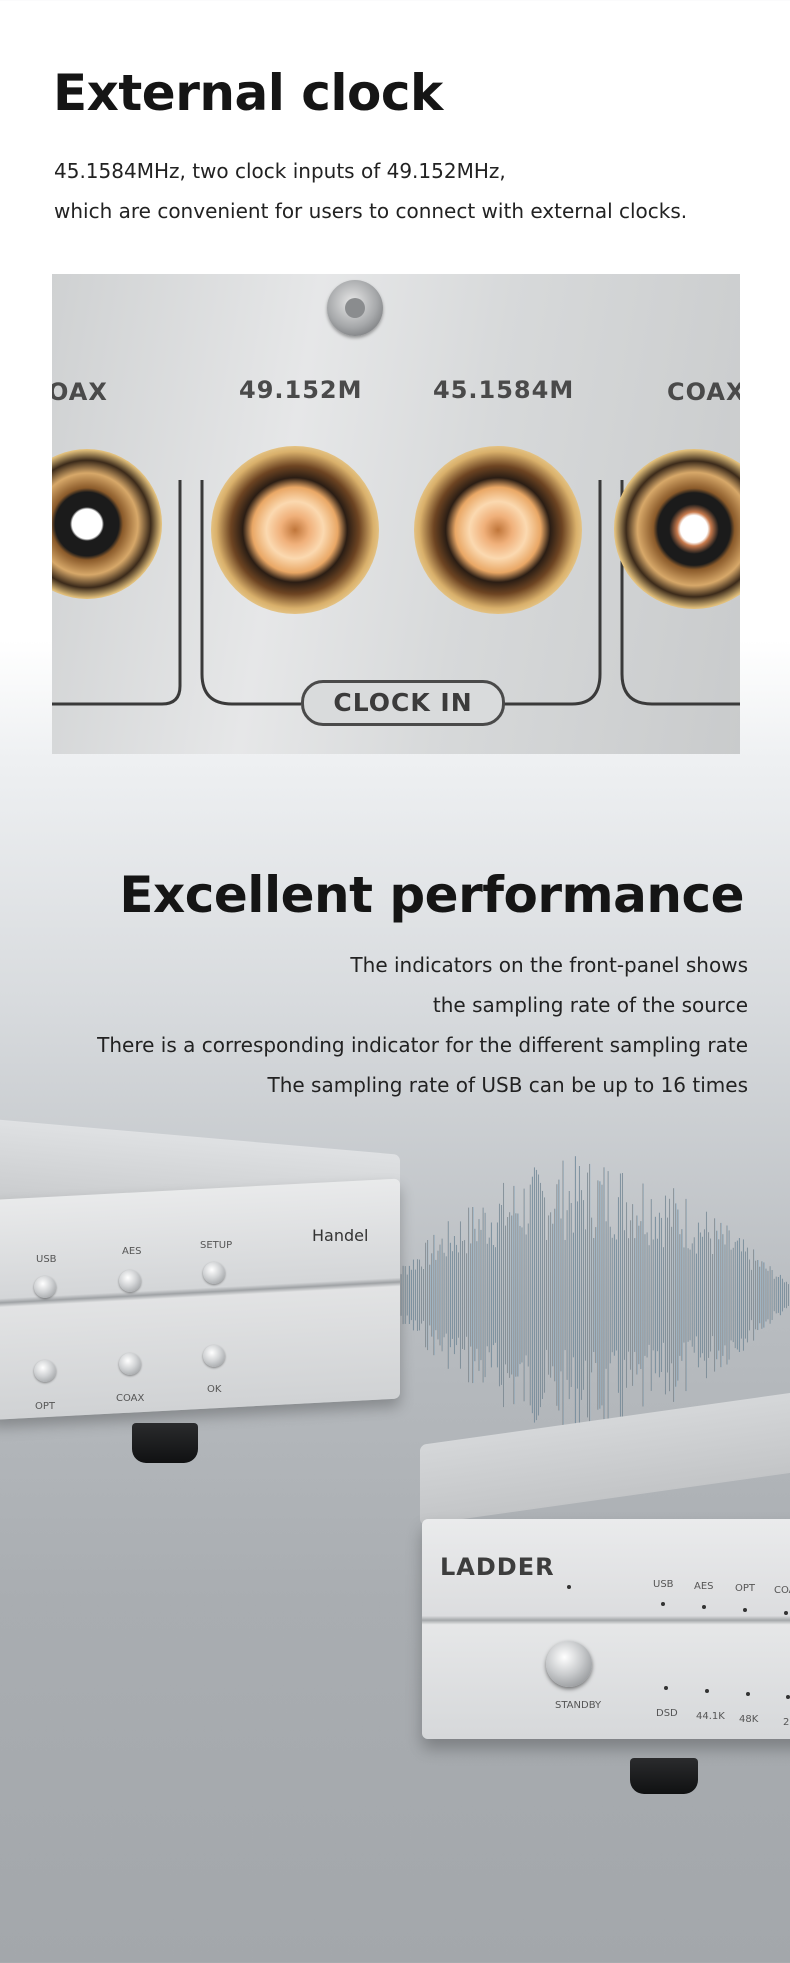 The width and height of the screenshot is (790, 1963). What do you see at coordinates (340, 1235) in the screenshot?
I see `handel-brand: Handel` at bounding box center [340, 1235].